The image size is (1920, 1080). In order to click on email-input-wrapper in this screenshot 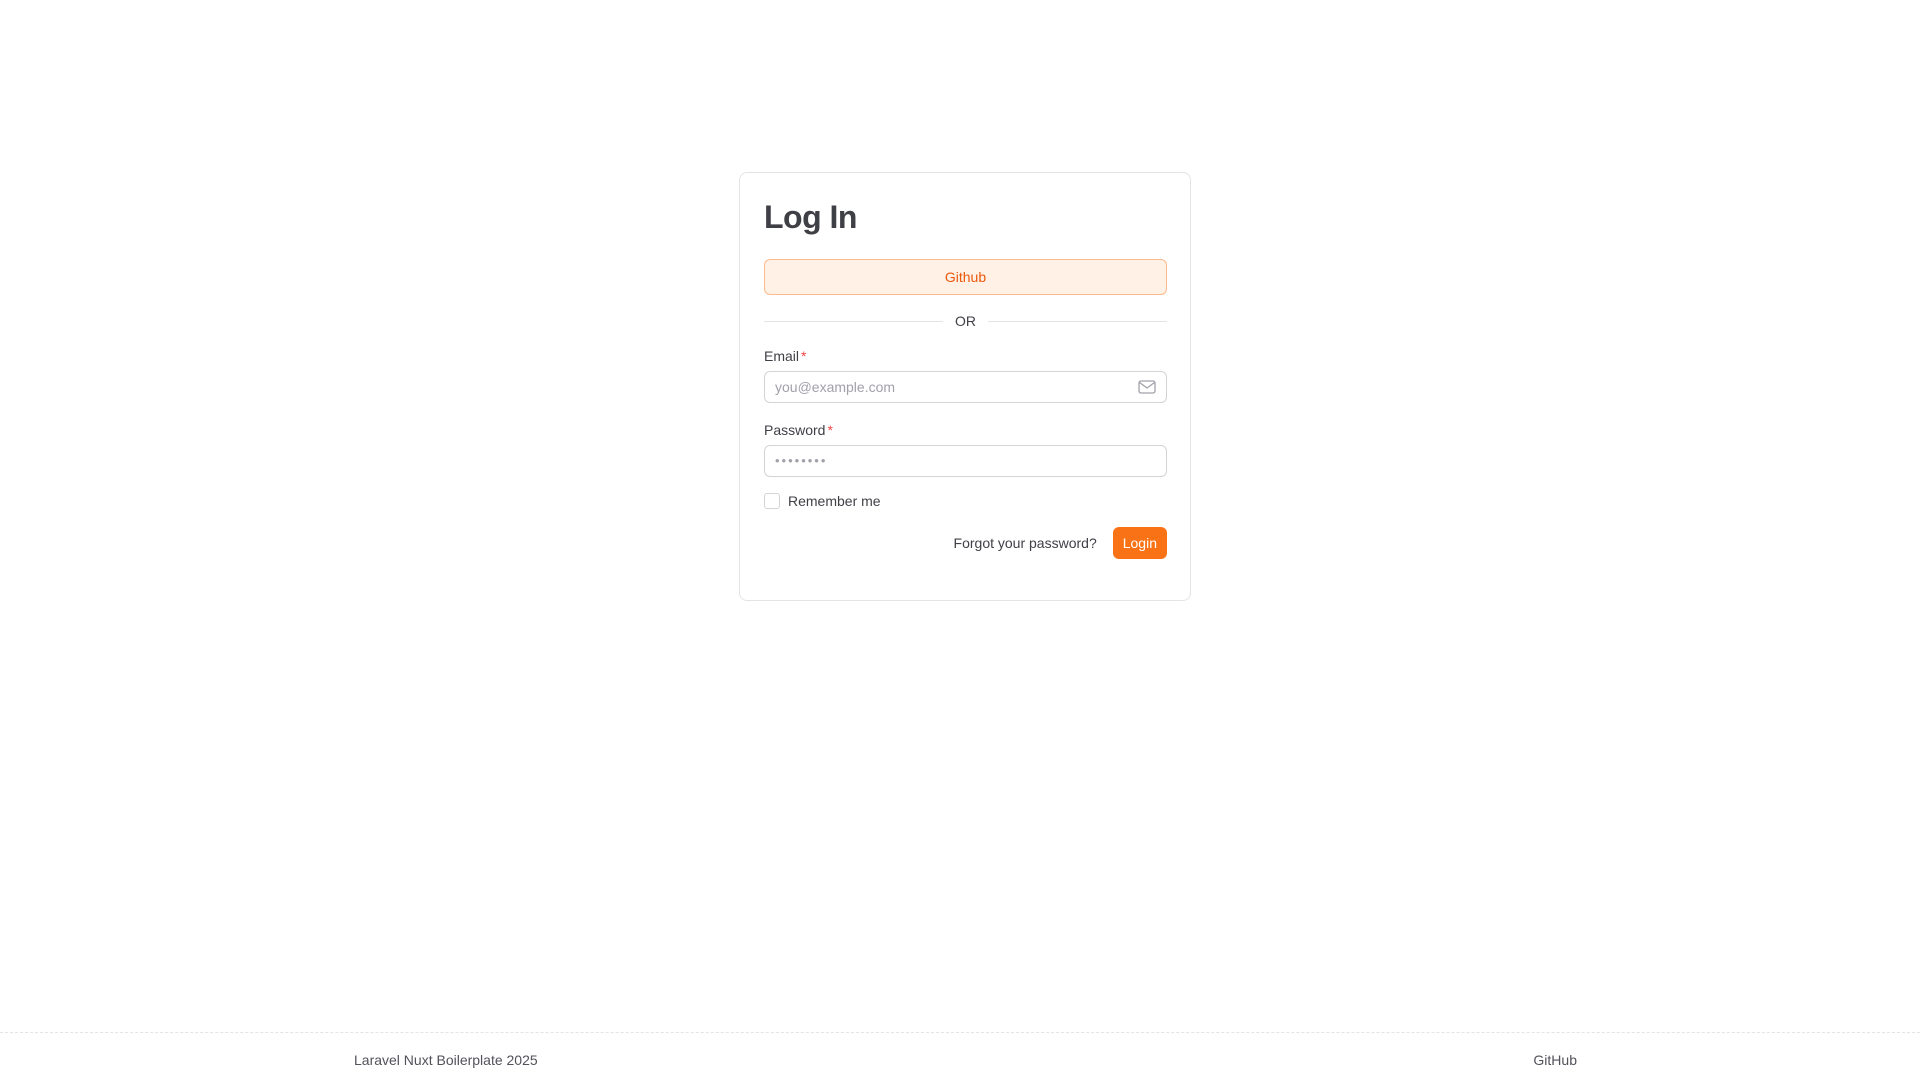, I will do `click(965, 387)`.